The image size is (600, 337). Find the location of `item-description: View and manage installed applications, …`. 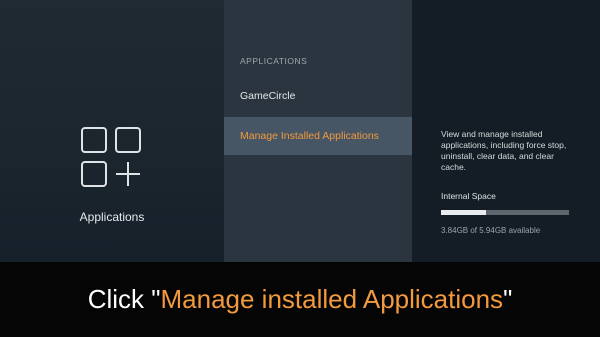

item-description: View and manage installed applications, … is located at coordinates (504, 150).